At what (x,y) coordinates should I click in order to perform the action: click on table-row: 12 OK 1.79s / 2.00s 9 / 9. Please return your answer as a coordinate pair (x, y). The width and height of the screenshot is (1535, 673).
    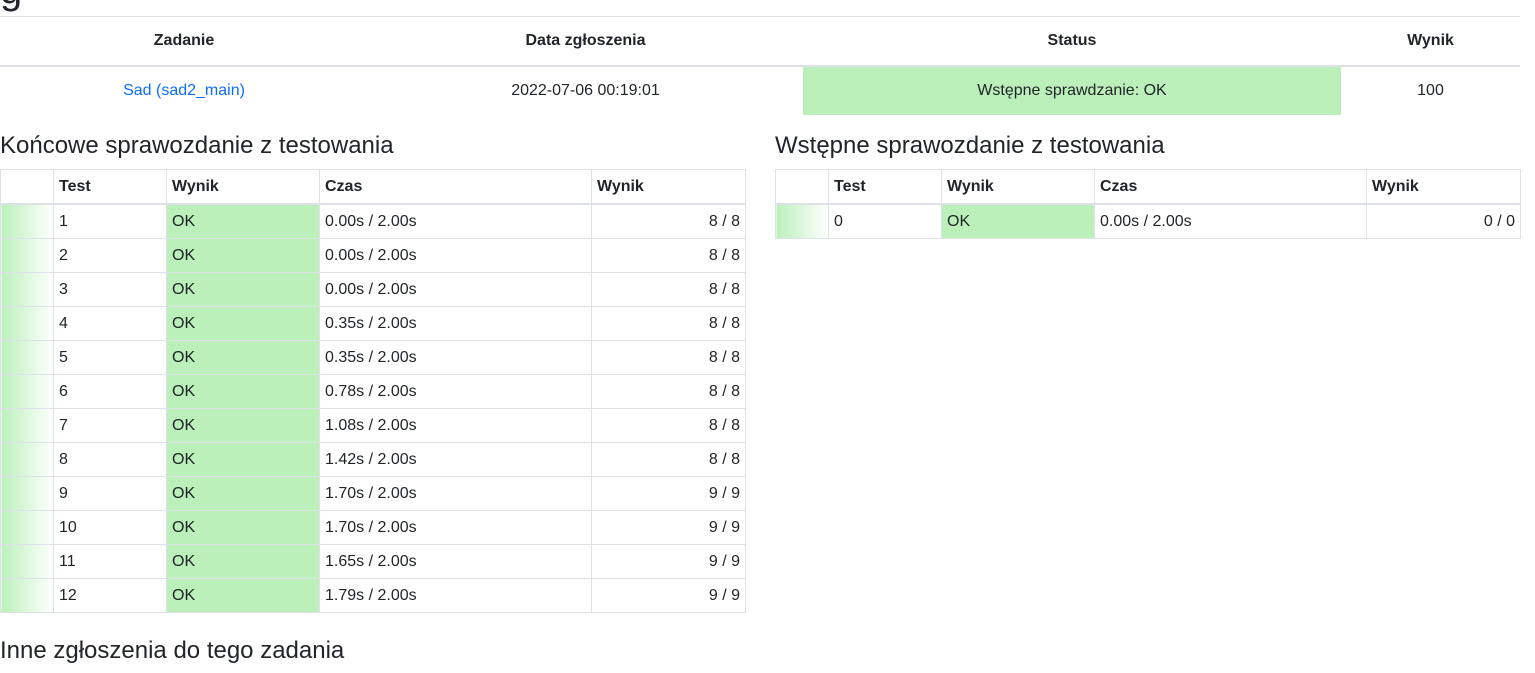
    Looking at the image, I should click on (373, 595).